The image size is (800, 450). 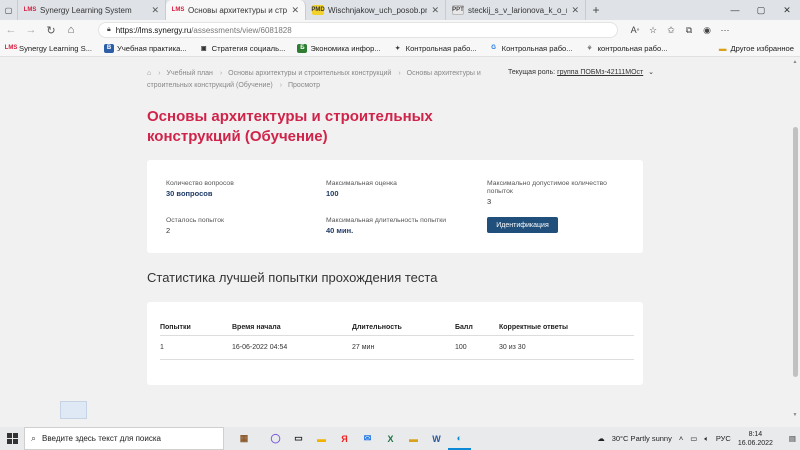 What do you see at coordinates (436, 438) in the screenshot?
I see `word-icon: W` at bounding box center [436, 438].